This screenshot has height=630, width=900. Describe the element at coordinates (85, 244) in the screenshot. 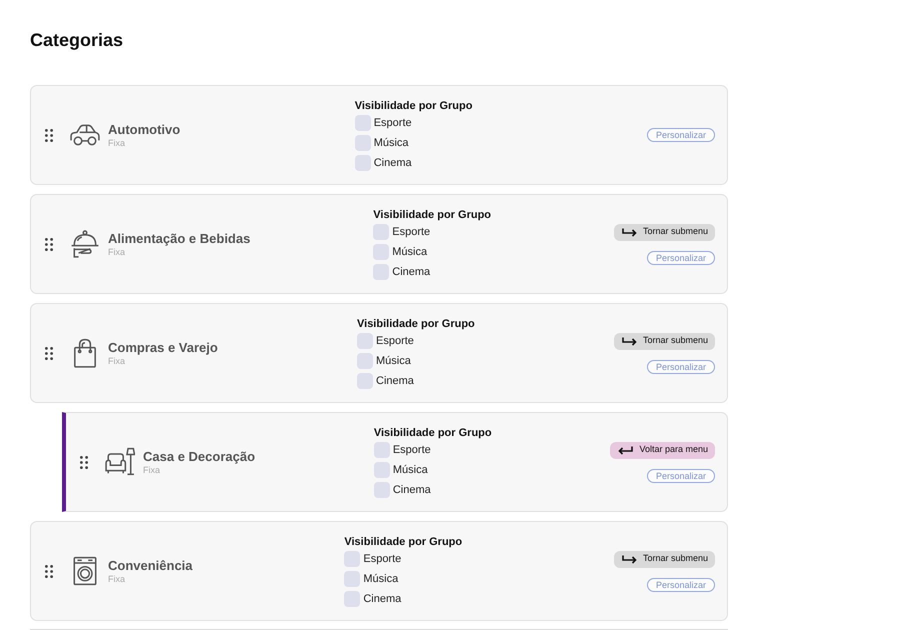

I see `serving-cloche-icon` at that location.